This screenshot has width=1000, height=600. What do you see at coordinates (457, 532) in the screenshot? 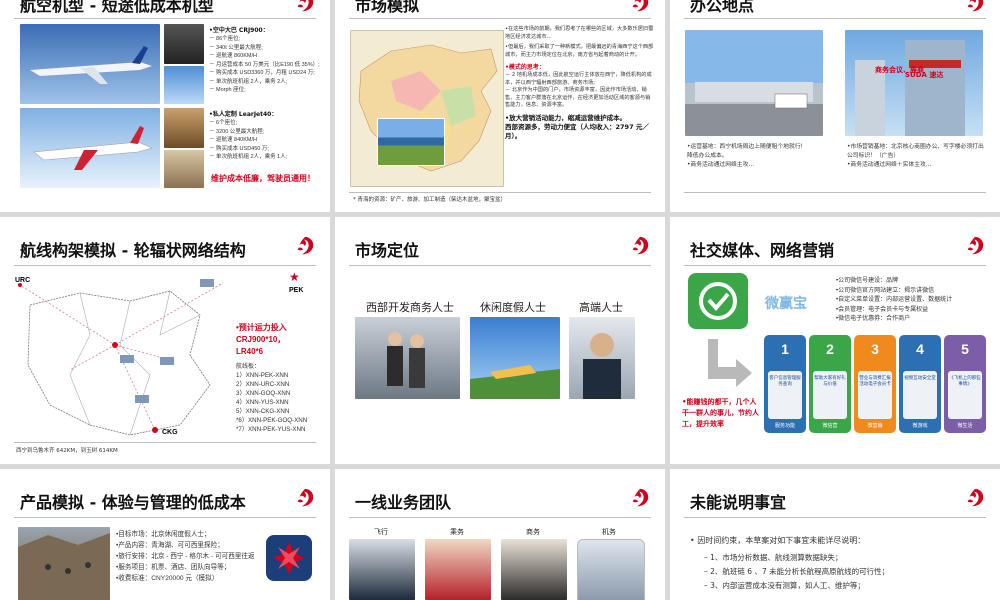
I see `team-label: 乘务` at bounding box center [457, 532].